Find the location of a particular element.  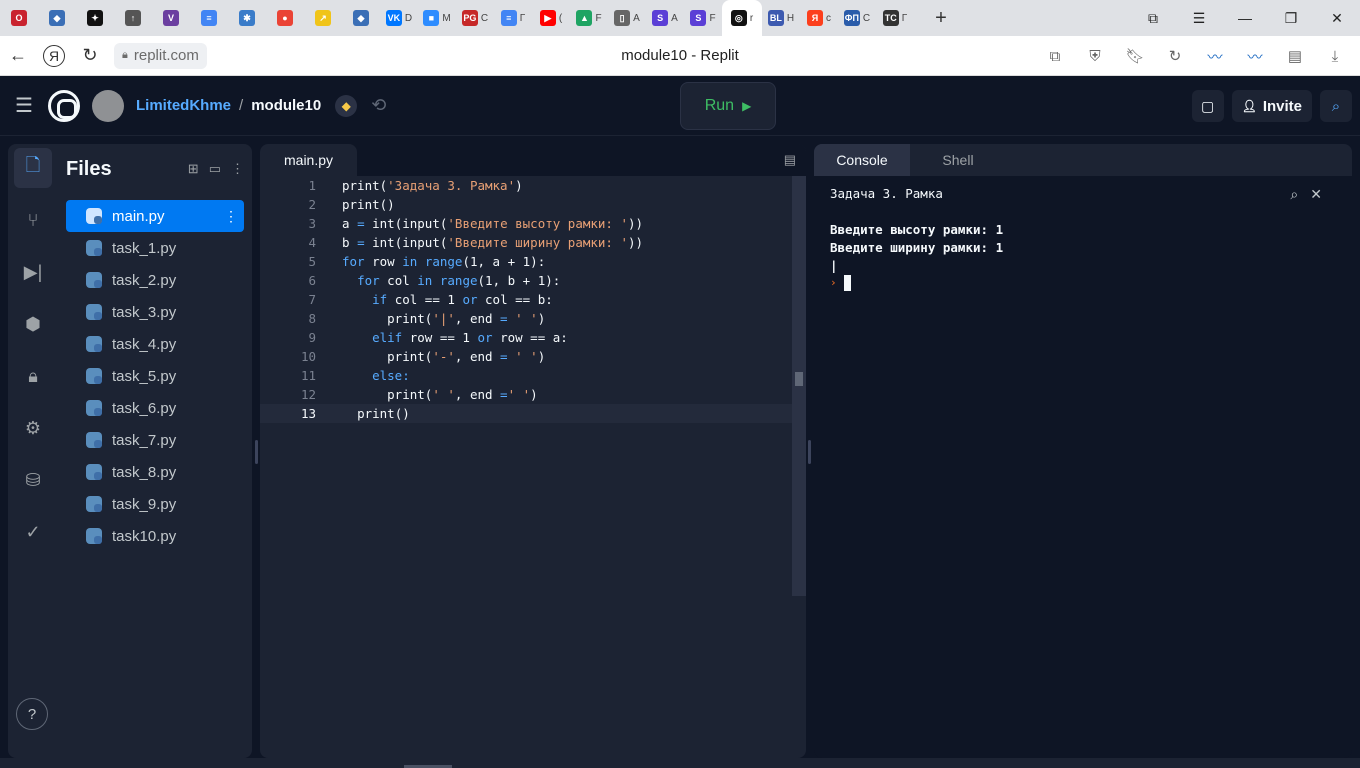

code-line: 11 else: is located at coordinates (526, 375).